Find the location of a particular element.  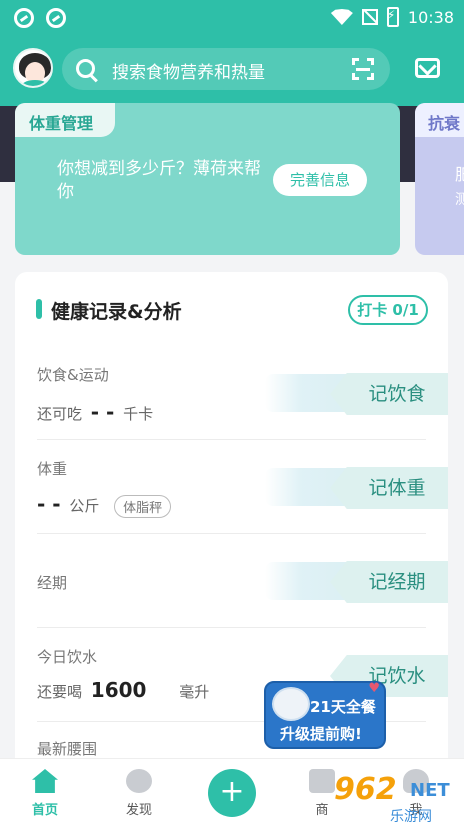

tab-label: 发现 is located at coordinates (138, 810).